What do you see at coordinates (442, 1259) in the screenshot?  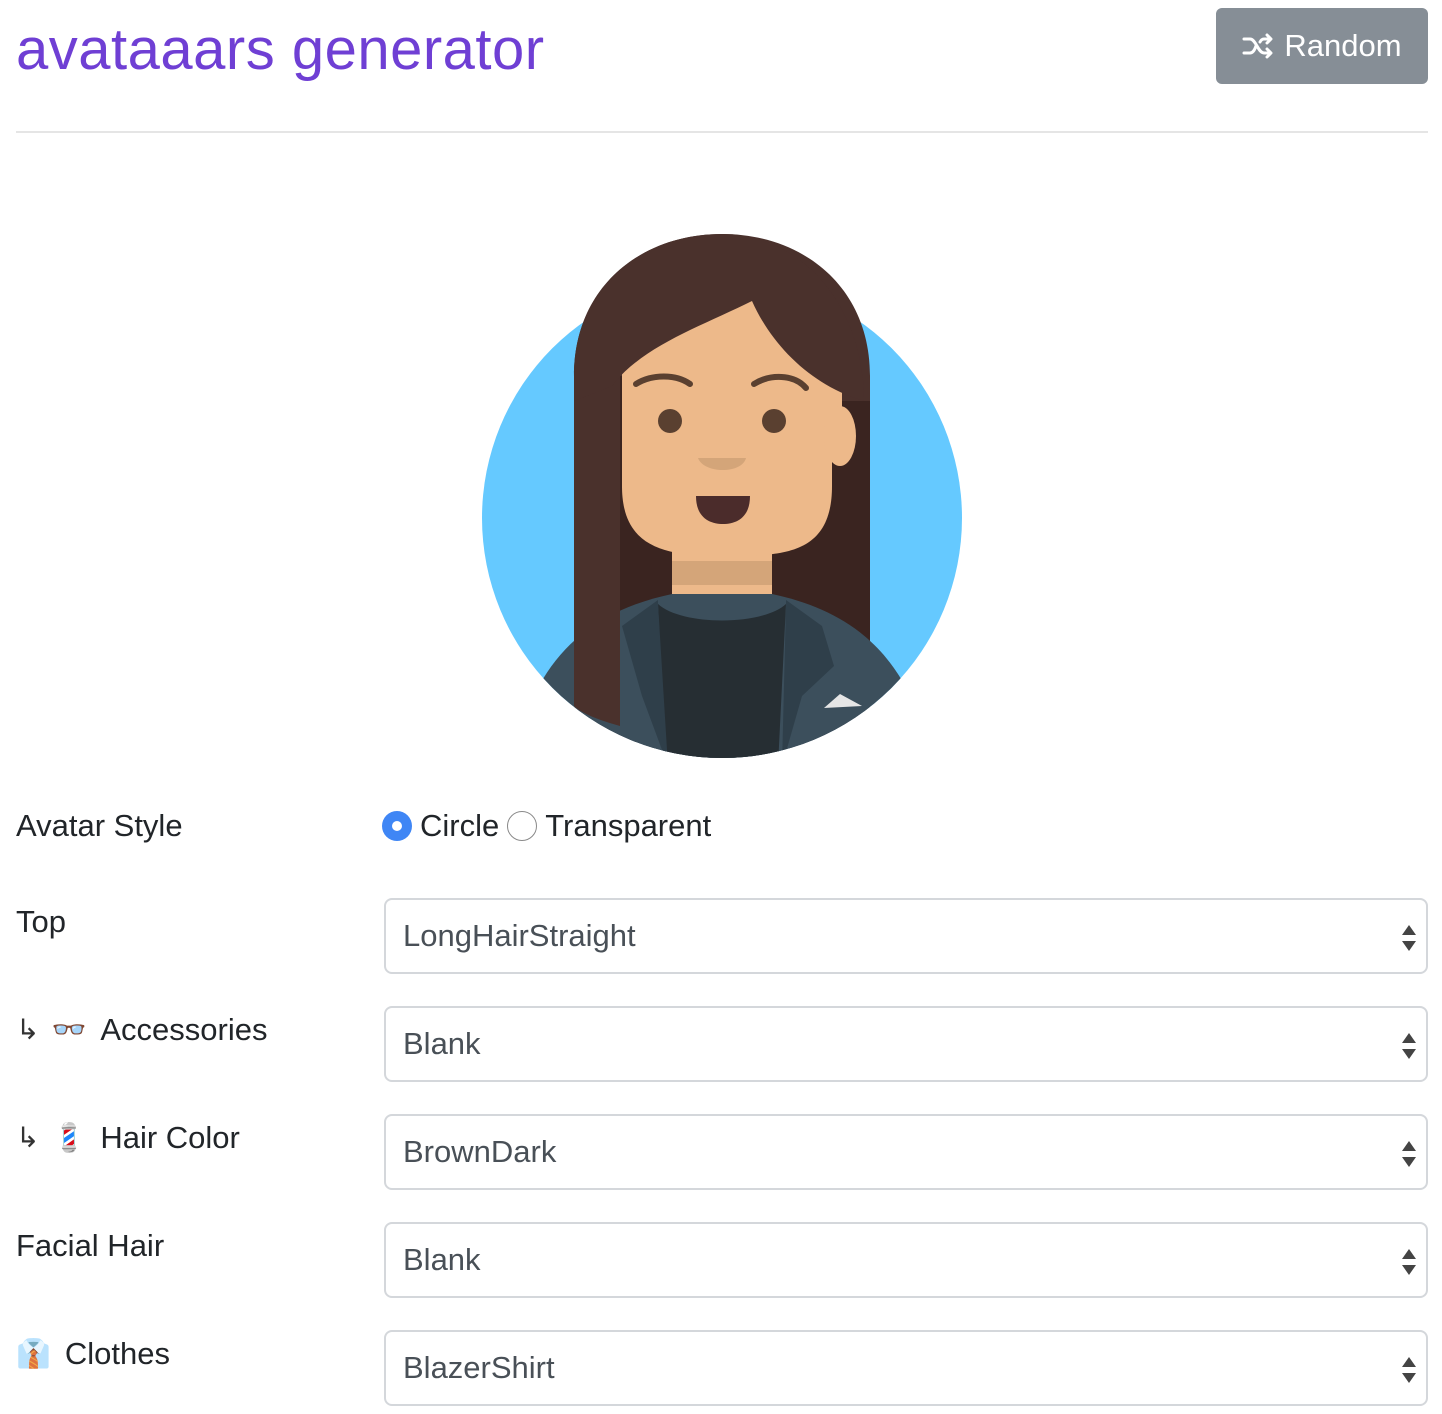 I see `facial-hair-select-value: Blank` at bounding box center [442, 1259].